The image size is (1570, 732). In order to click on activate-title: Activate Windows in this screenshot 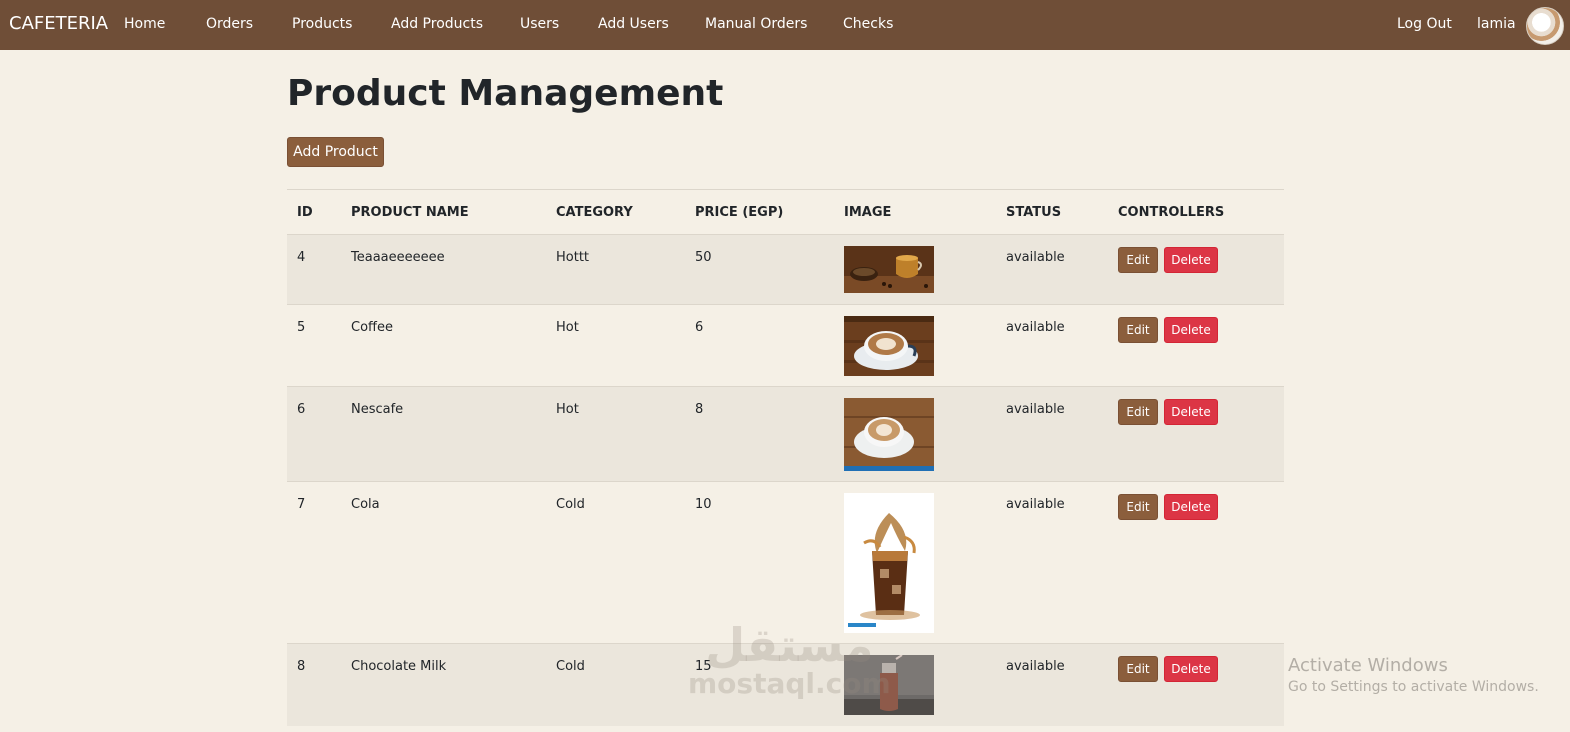, I will do `click(1368, 665)`.